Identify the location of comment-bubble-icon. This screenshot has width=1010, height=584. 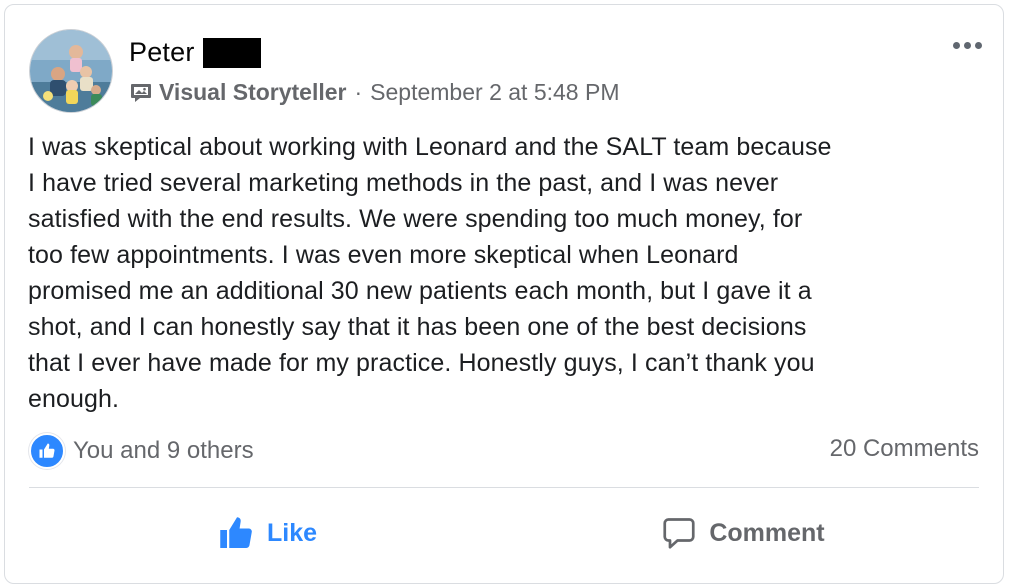
(679, 533).